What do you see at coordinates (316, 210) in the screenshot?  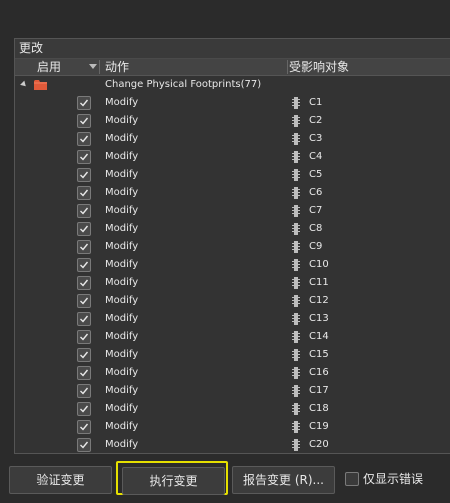 I see `target-label: C7` at bounding box center [316, 210].